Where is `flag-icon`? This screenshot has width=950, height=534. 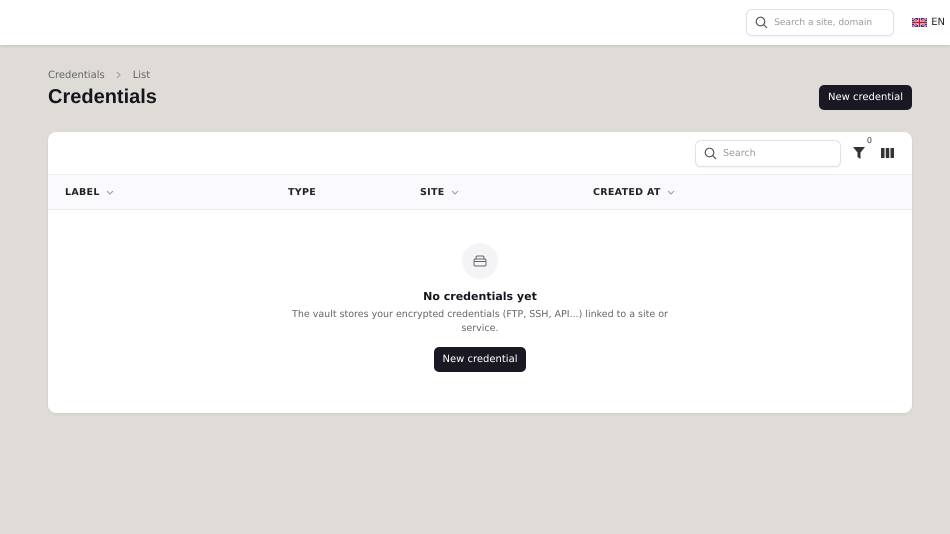 flag-icon is located at coordinates (920, 22).